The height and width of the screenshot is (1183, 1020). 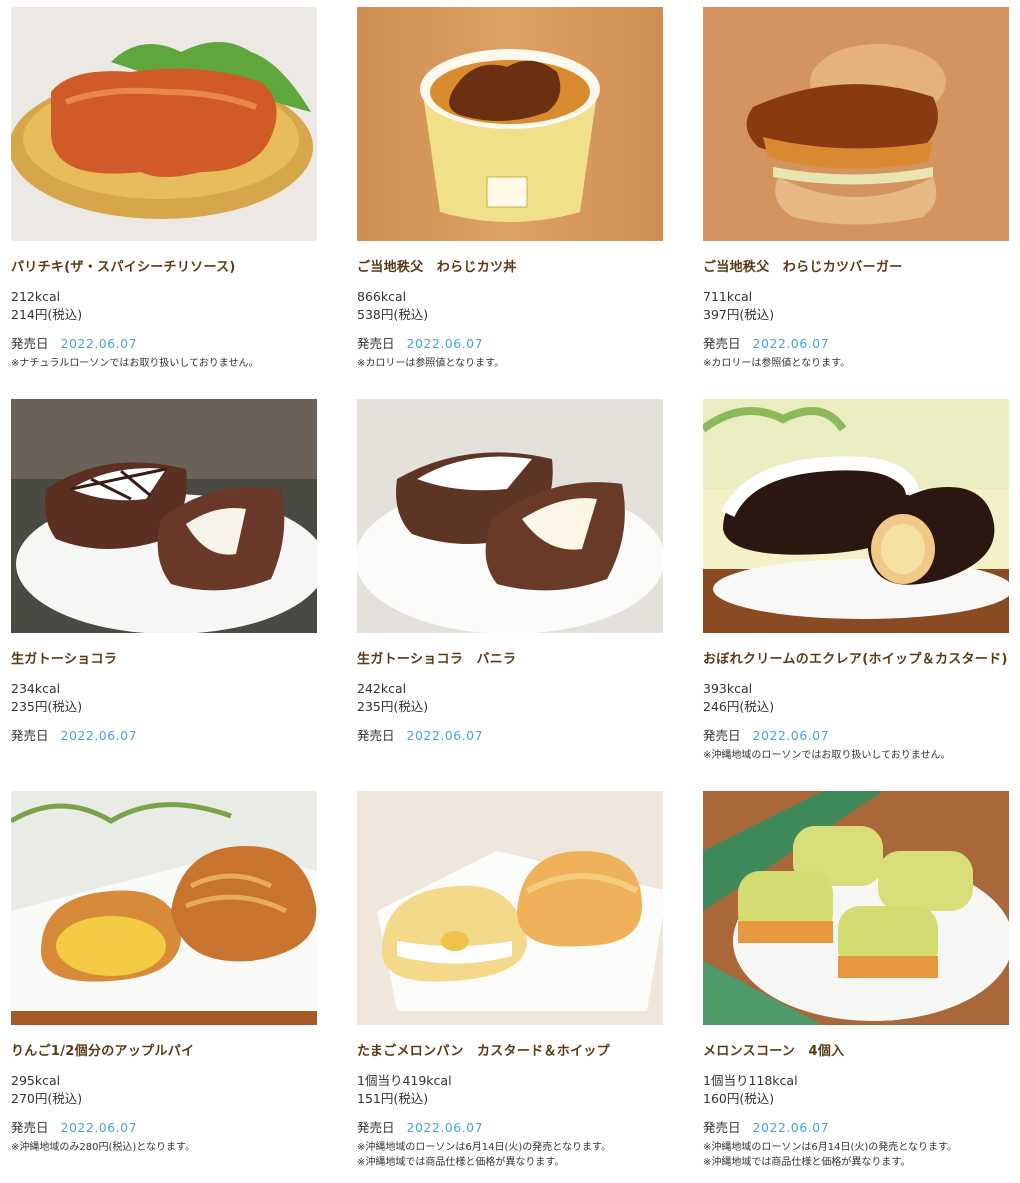 I want to click on product-note: ※沖縄地域のみ280円(税込)となります。, so click(x=103, y=1147).